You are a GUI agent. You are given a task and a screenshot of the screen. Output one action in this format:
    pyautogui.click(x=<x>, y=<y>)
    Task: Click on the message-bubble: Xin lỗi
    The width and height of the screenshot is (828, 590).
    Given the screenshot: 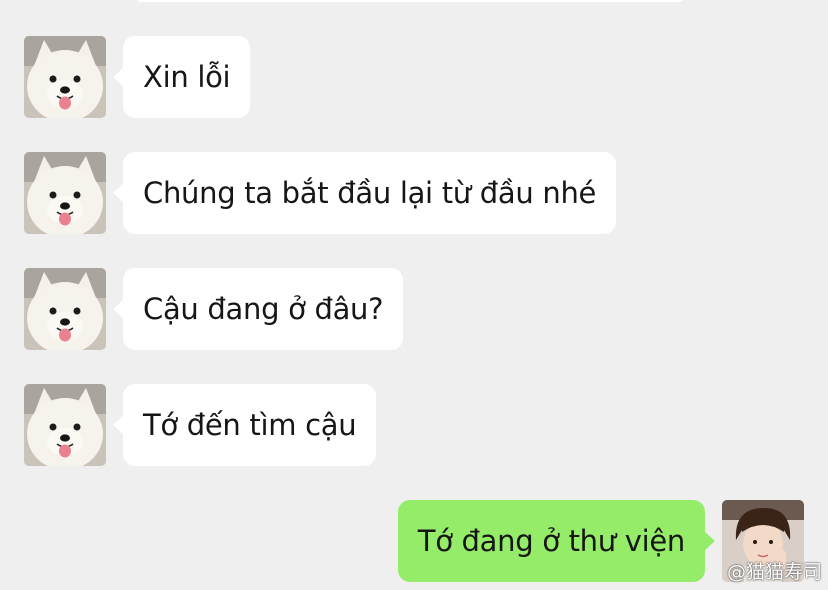 What is the action you would take?
    pyautogui.click(x=181, y=77)
    